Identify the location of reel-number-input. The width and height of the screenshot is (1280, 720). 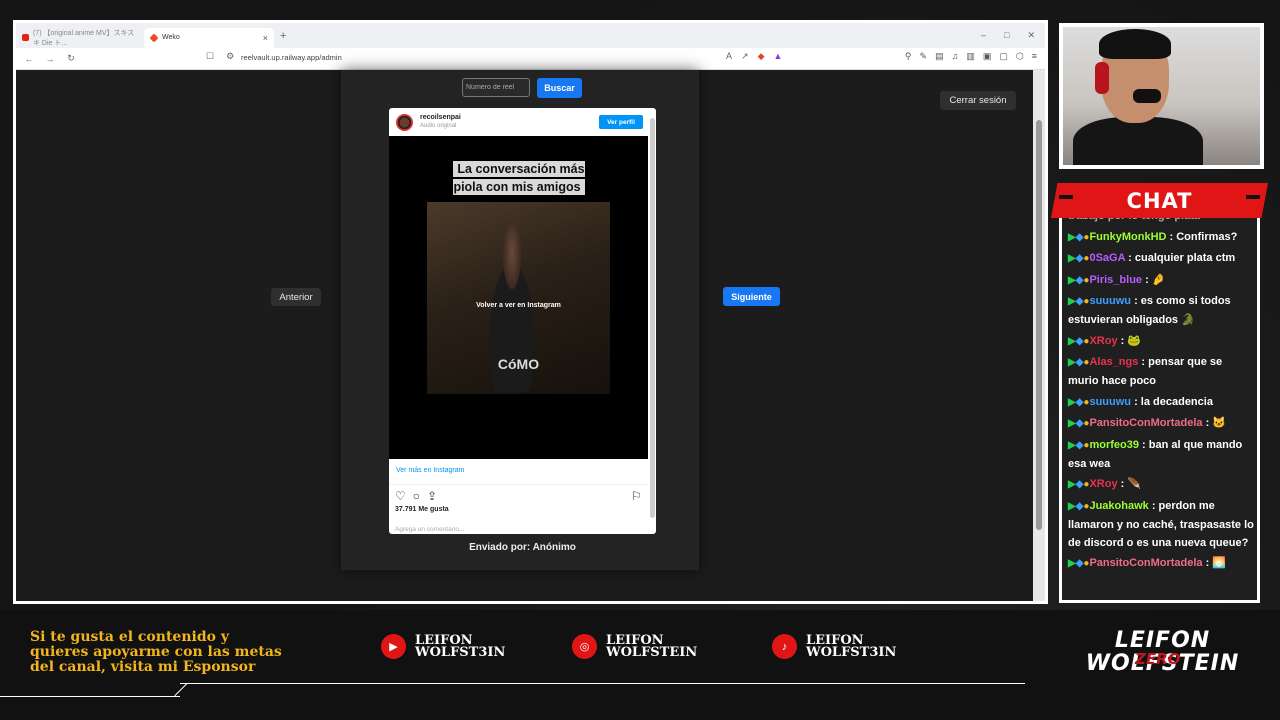
(496, 87).